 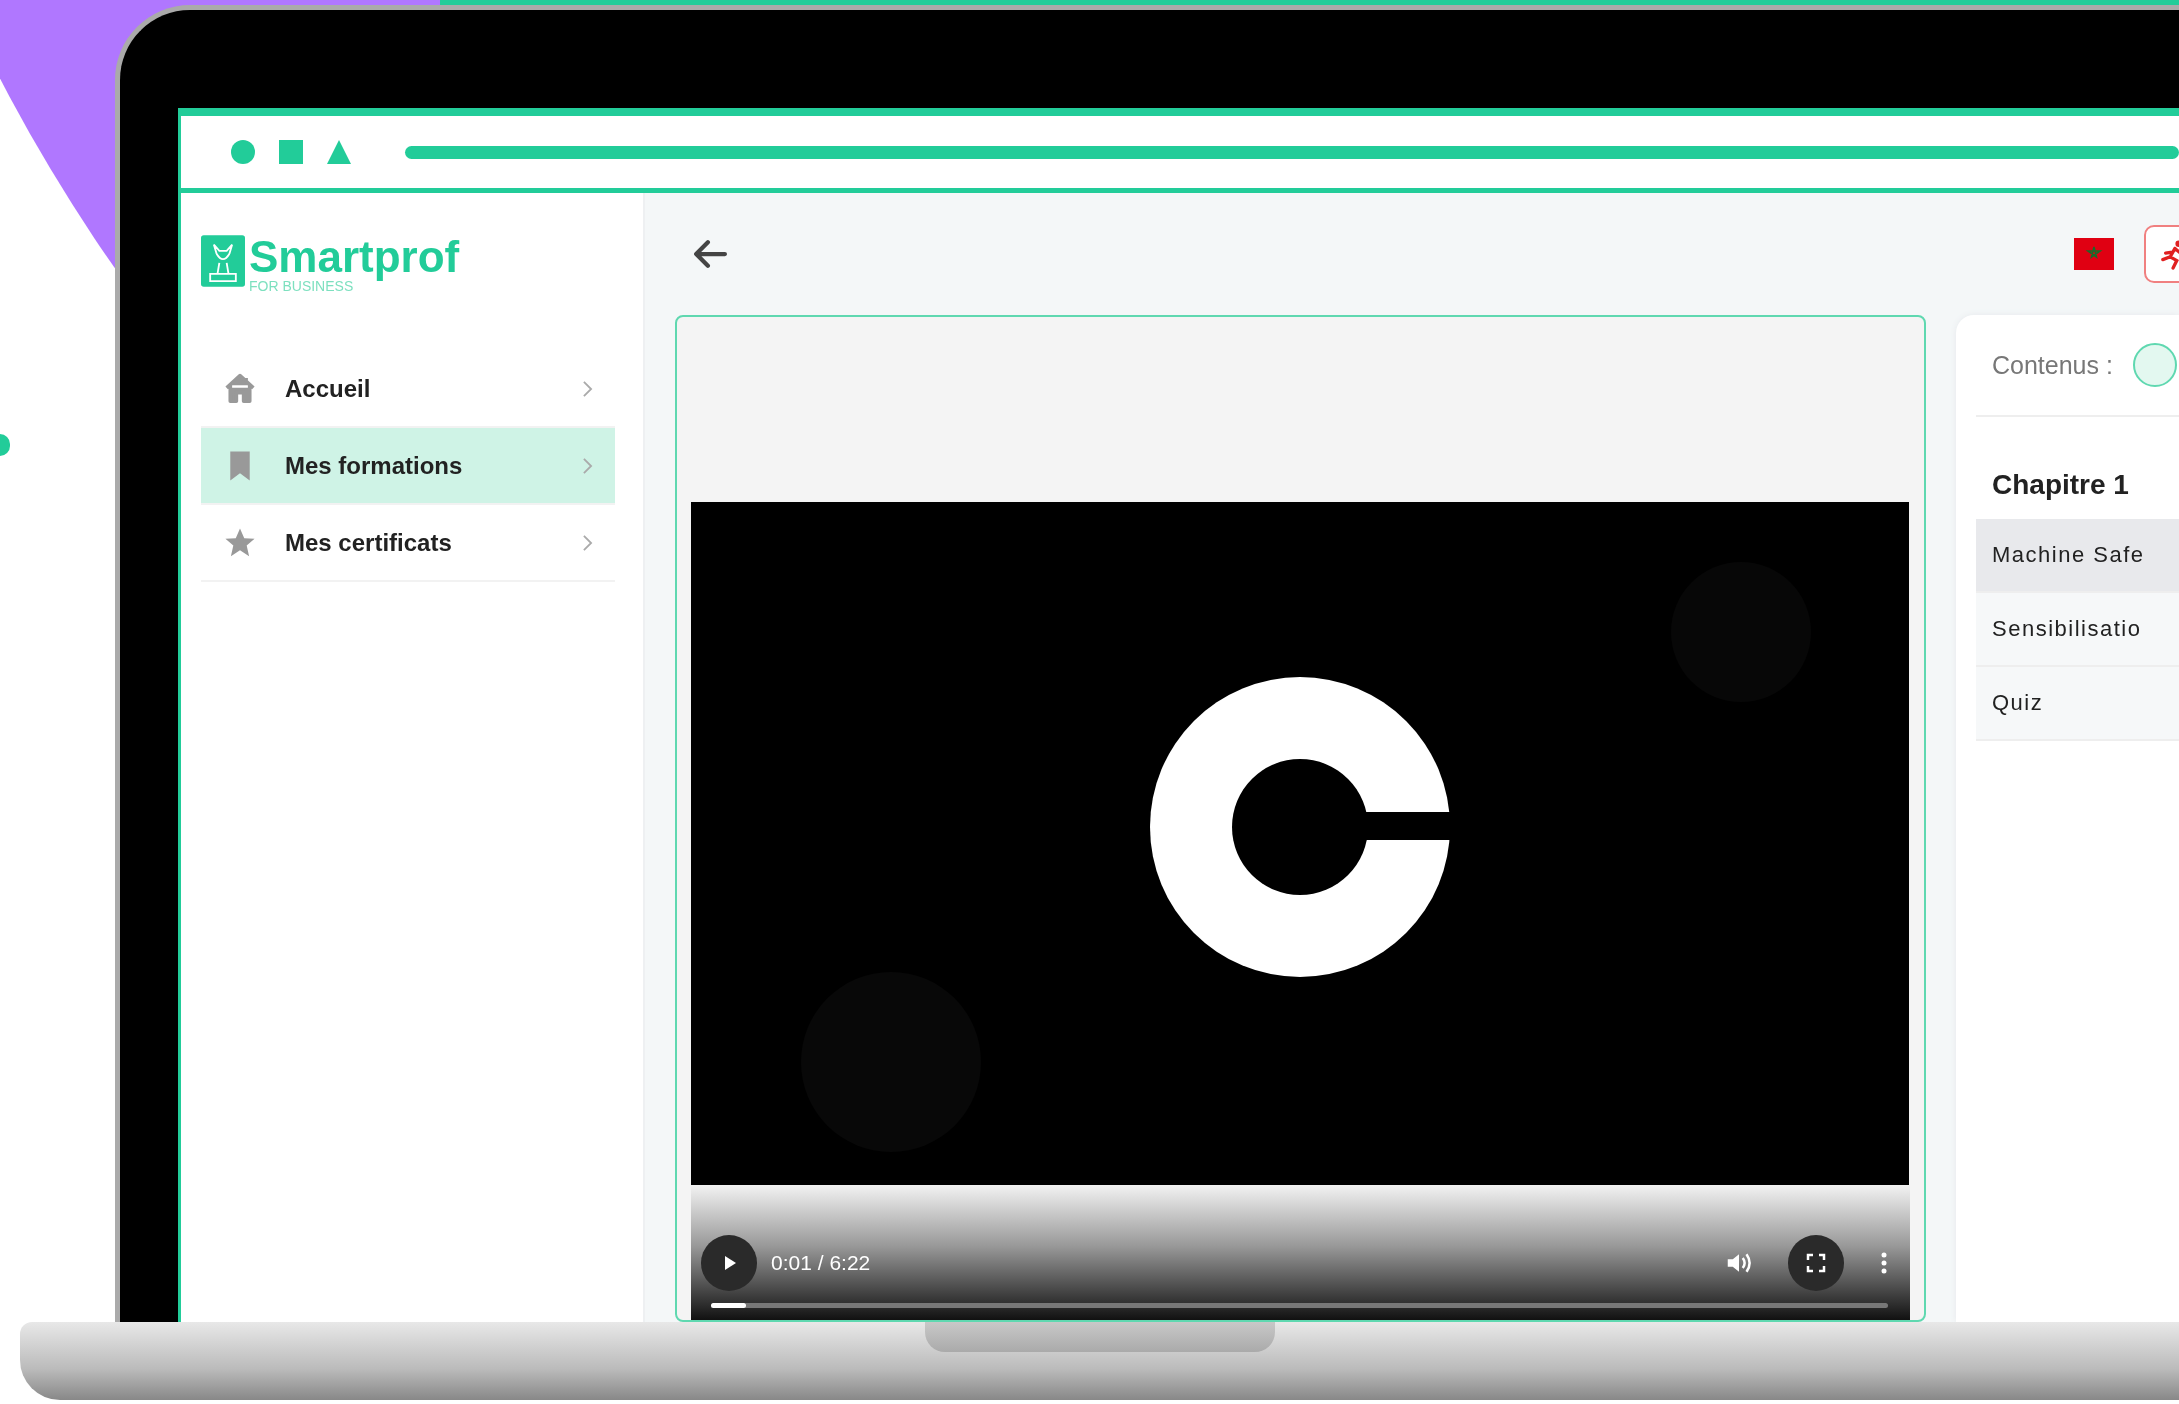 I want to click on menu-label: Mes certificats, so click(x=369, y=542).